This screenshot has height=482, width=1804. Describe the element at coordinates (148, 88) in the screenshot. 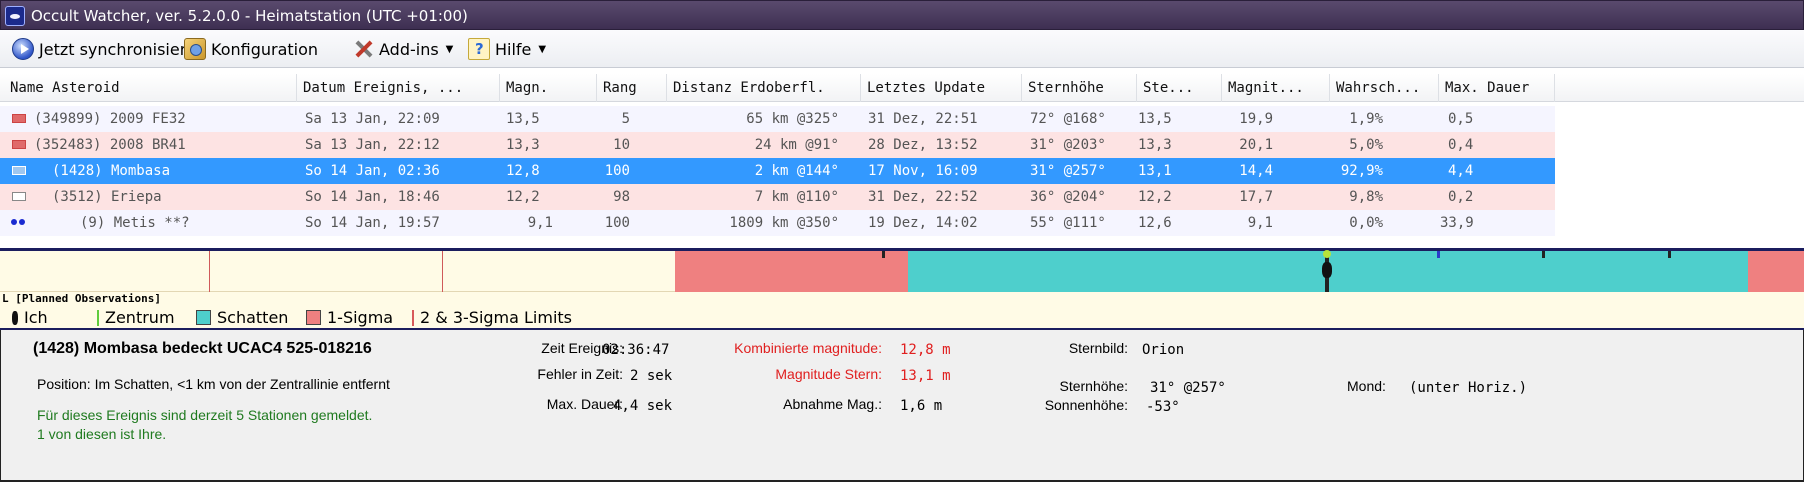

I see `col-name-asteroid: Name Asteroid` at that location.